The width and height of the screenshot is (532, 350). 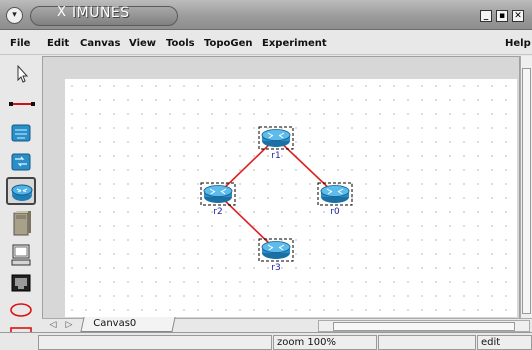 What do you see at coordinates (142, 43) in the screenshot?
I see `menu-view: View` at bounding box center [142, 43].